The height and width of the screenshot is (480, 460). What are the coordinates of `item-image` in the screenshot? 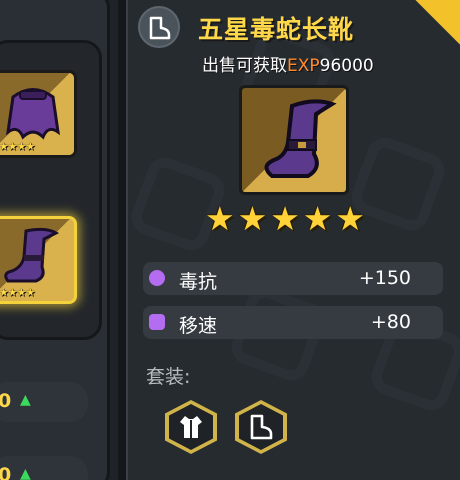 It's located at (294, 140).